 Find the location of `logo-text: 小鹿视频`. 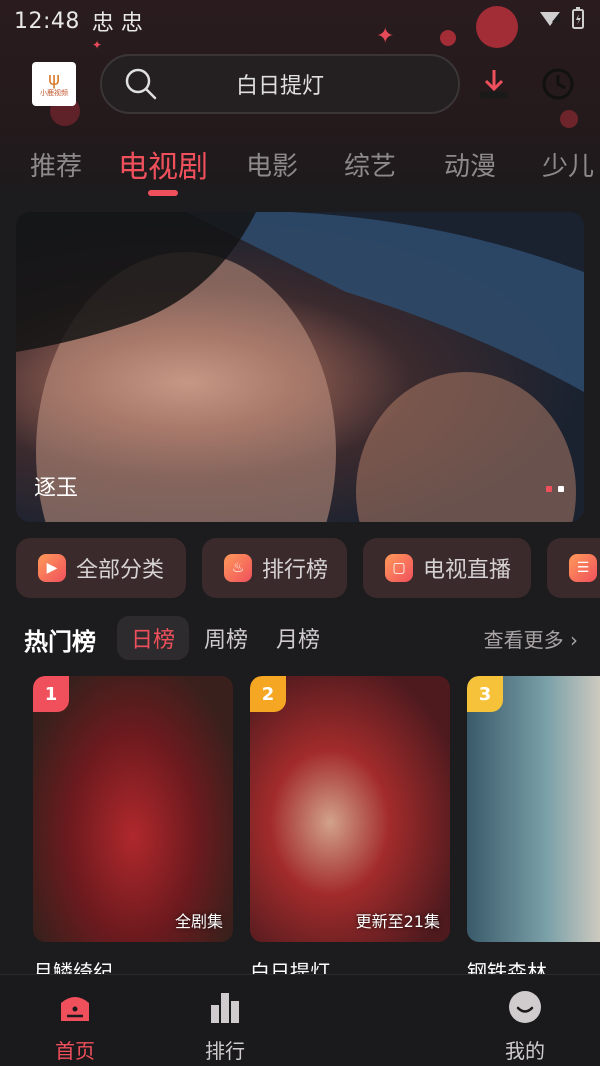

logo-text: 小鹿视频 is located at coordinates (54, 92).